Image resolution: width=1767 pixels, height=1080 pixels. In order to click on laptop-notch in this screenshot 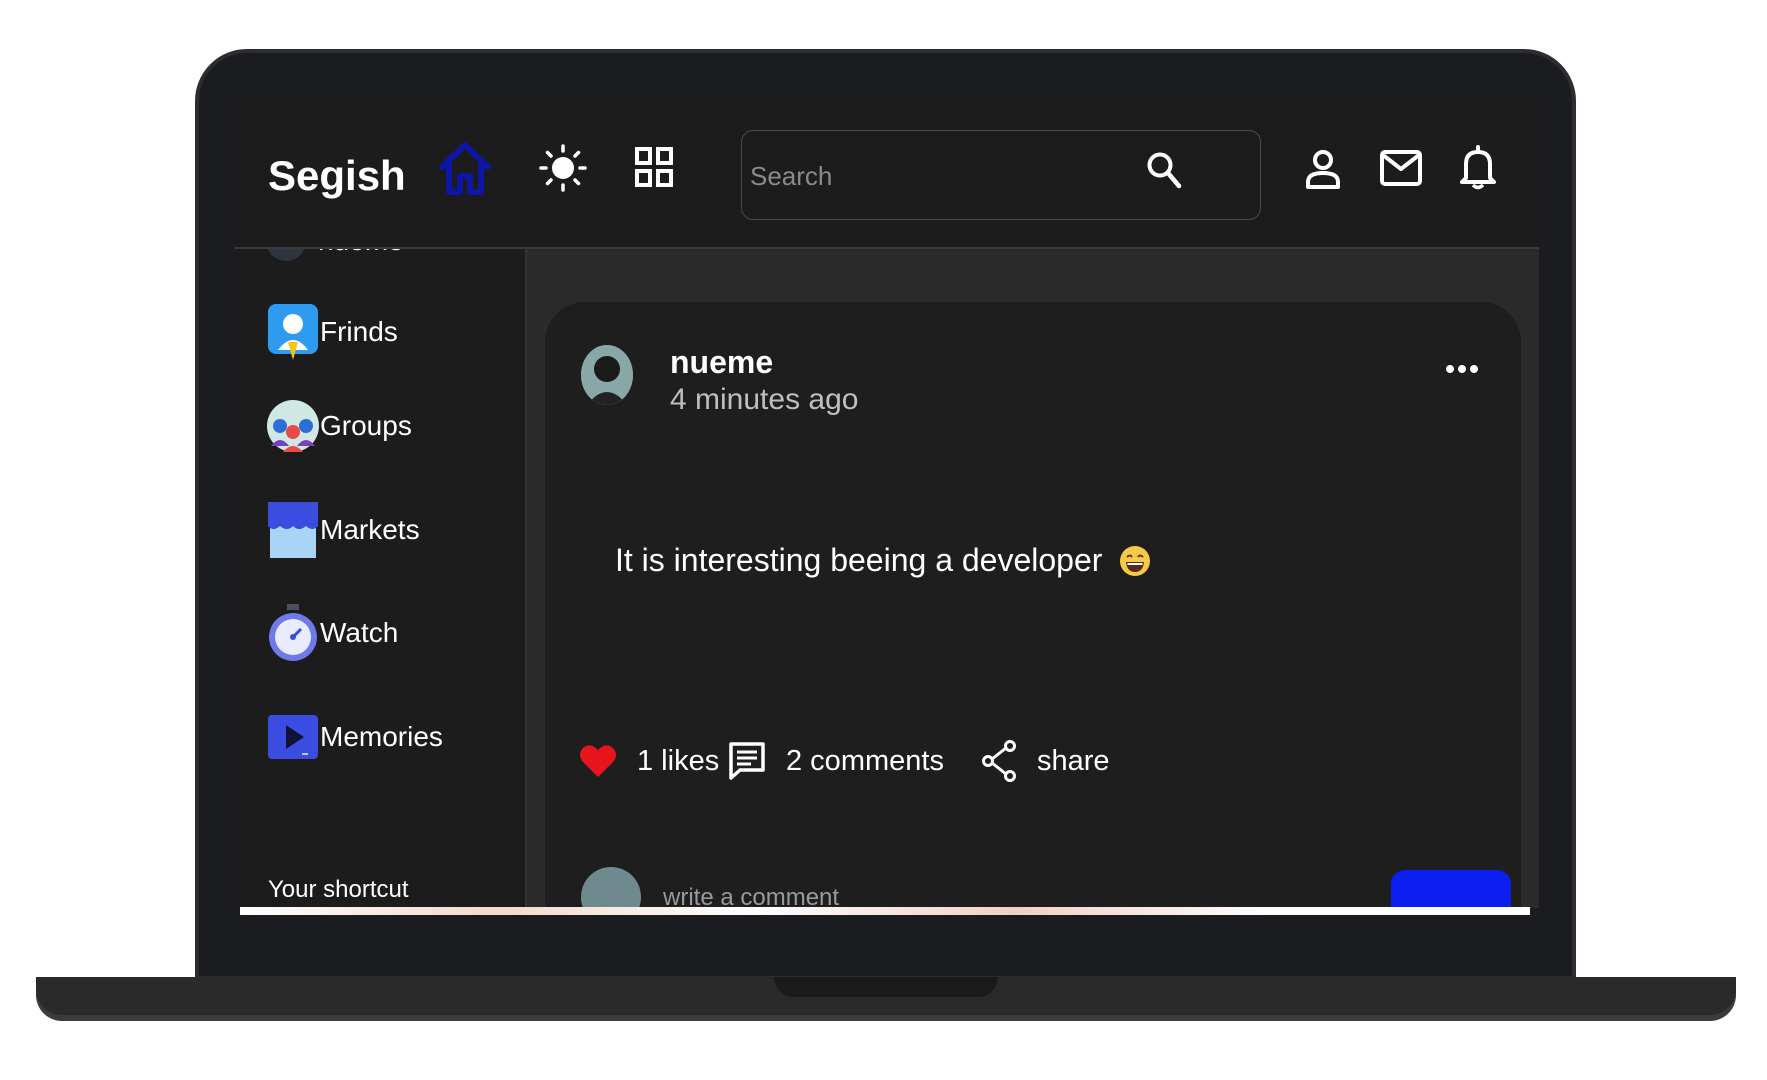, I will do `click(886, 987)`.